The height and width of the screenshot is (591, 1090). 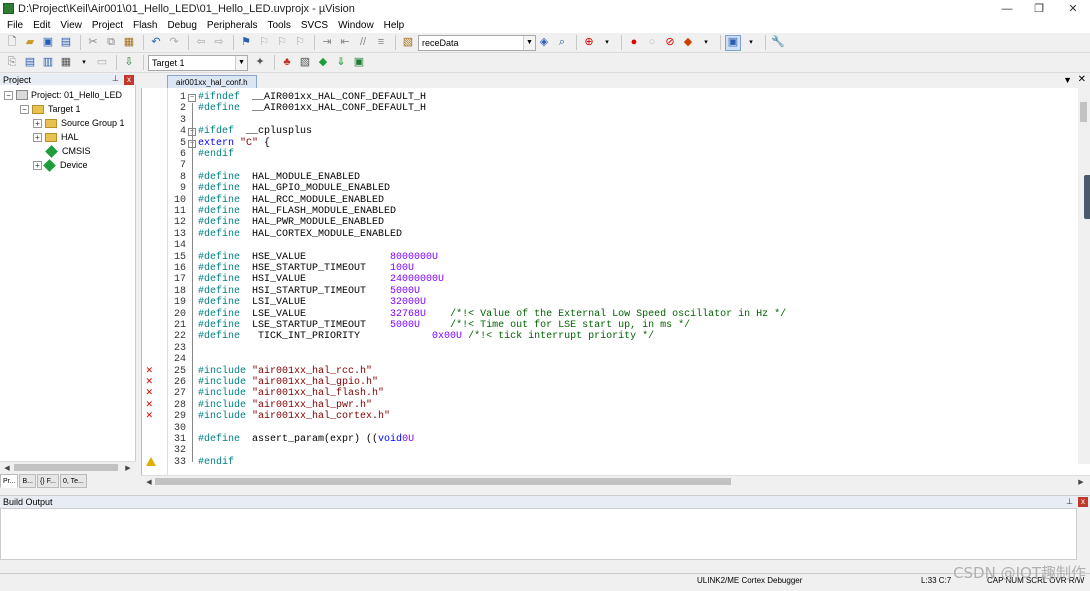 What do you see at coordinates (8, 95) in the screenshot?
I see `collapse-icon: −` at bounding box center [8, 95].